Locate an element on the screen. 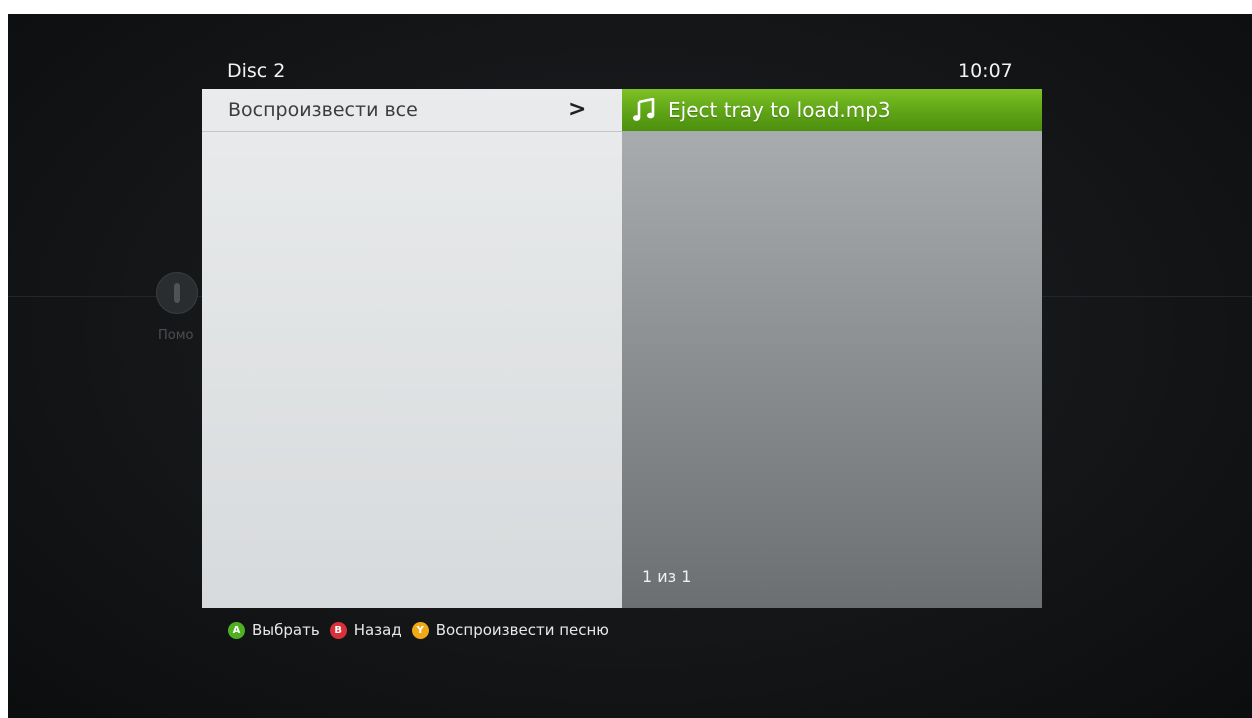  a-button-icon: A is located at coordinates (236, 630).